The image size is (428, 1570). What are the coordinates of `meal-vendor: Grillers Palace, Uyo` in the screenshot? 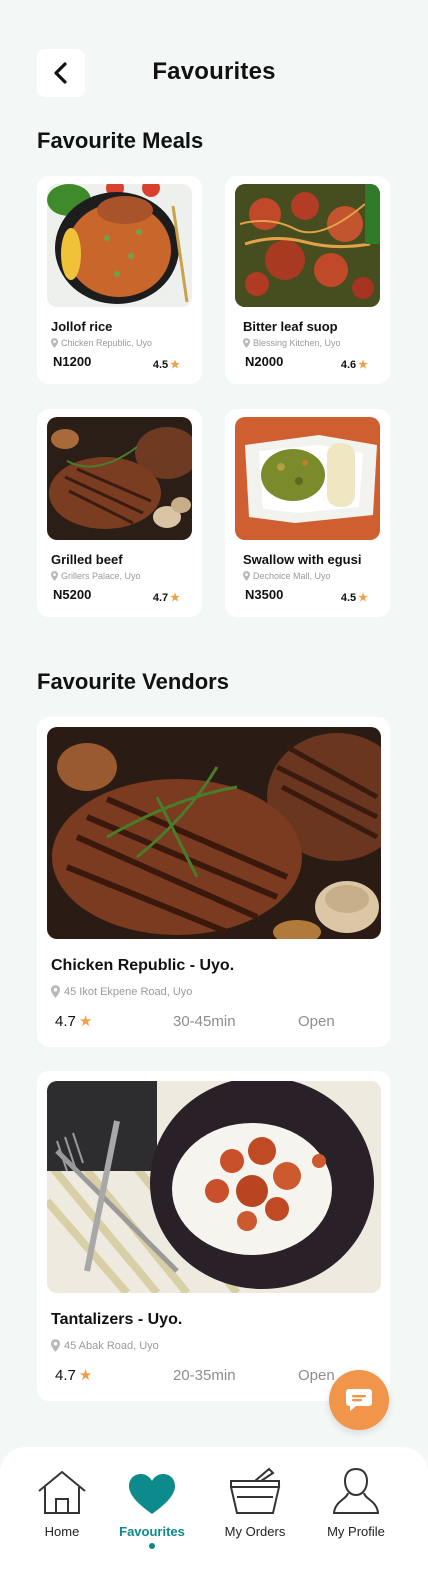 It's located at (96, 576).